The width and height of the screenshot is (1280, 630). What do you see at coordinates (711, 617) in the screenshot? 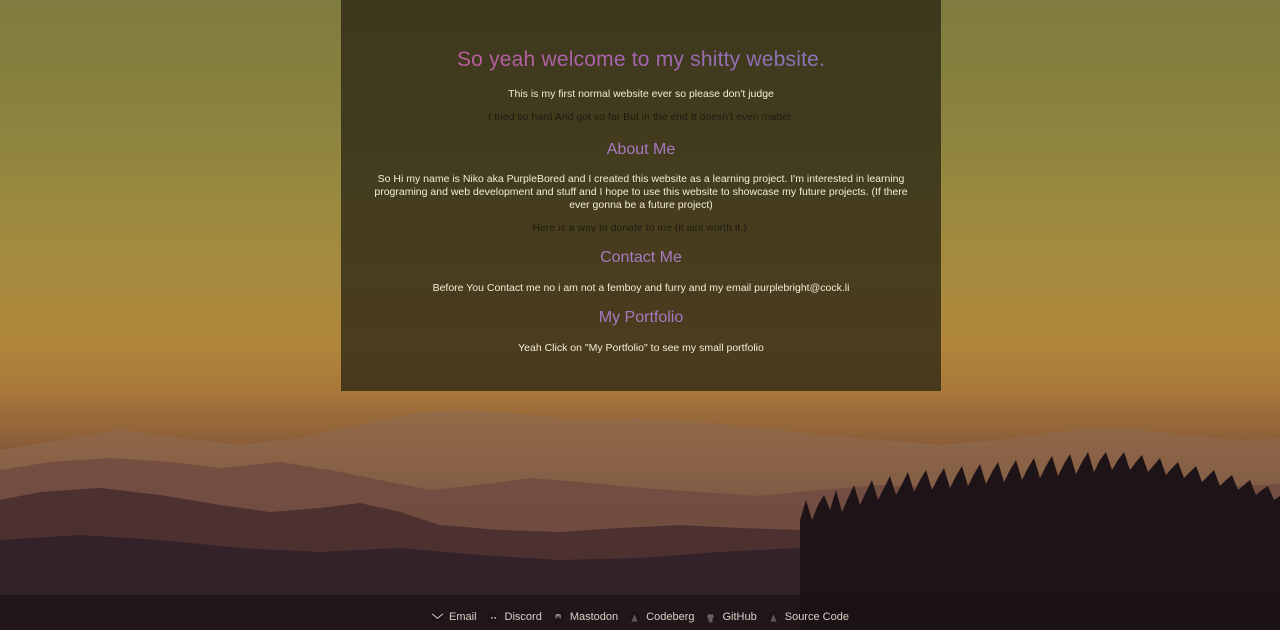
I see `github-icon` at bounding box center [711, 617].